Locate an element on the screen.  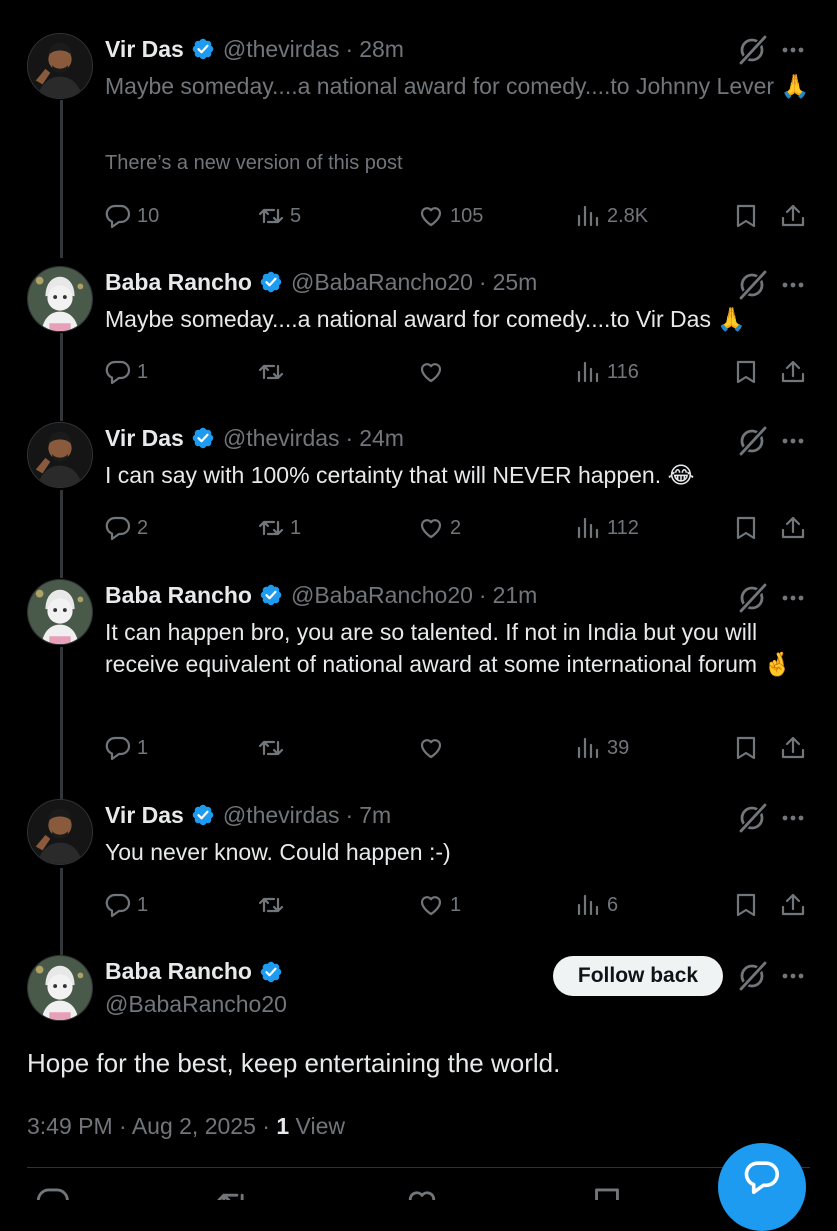
repost-button: 1 is located at coordinates (279, 528).